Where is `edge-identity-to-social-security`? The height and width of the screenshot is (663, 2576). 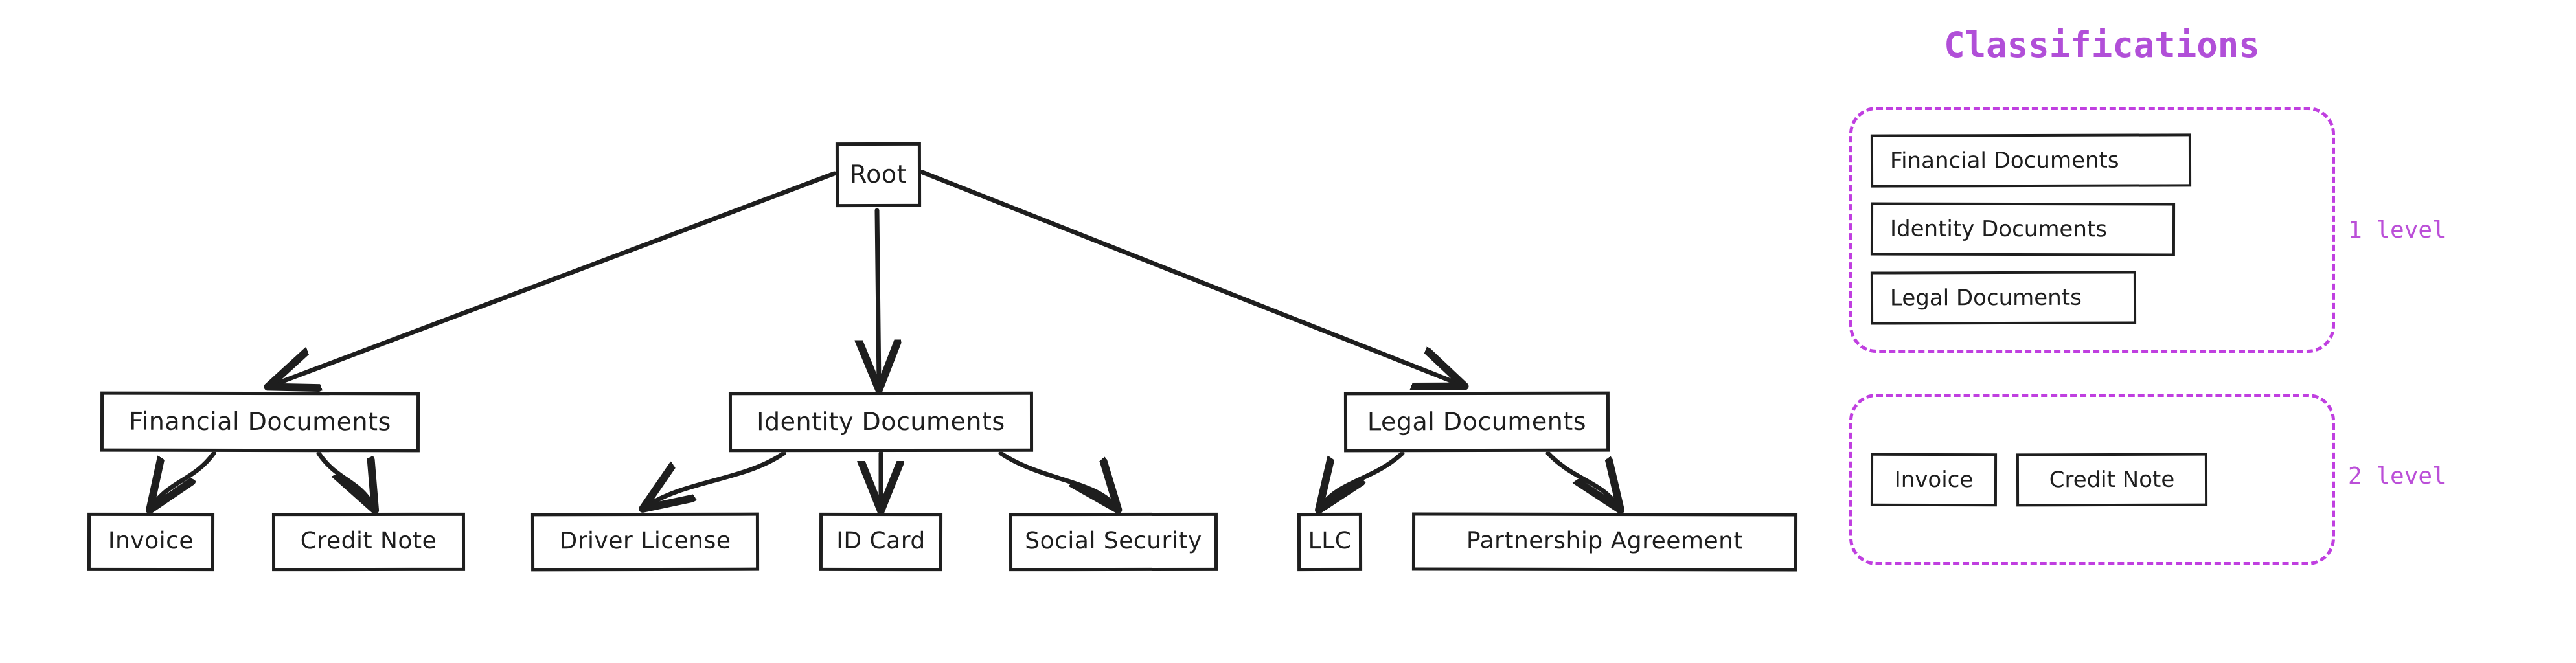
edge-identity-to-social-security is located at coordinates (1056, 478).